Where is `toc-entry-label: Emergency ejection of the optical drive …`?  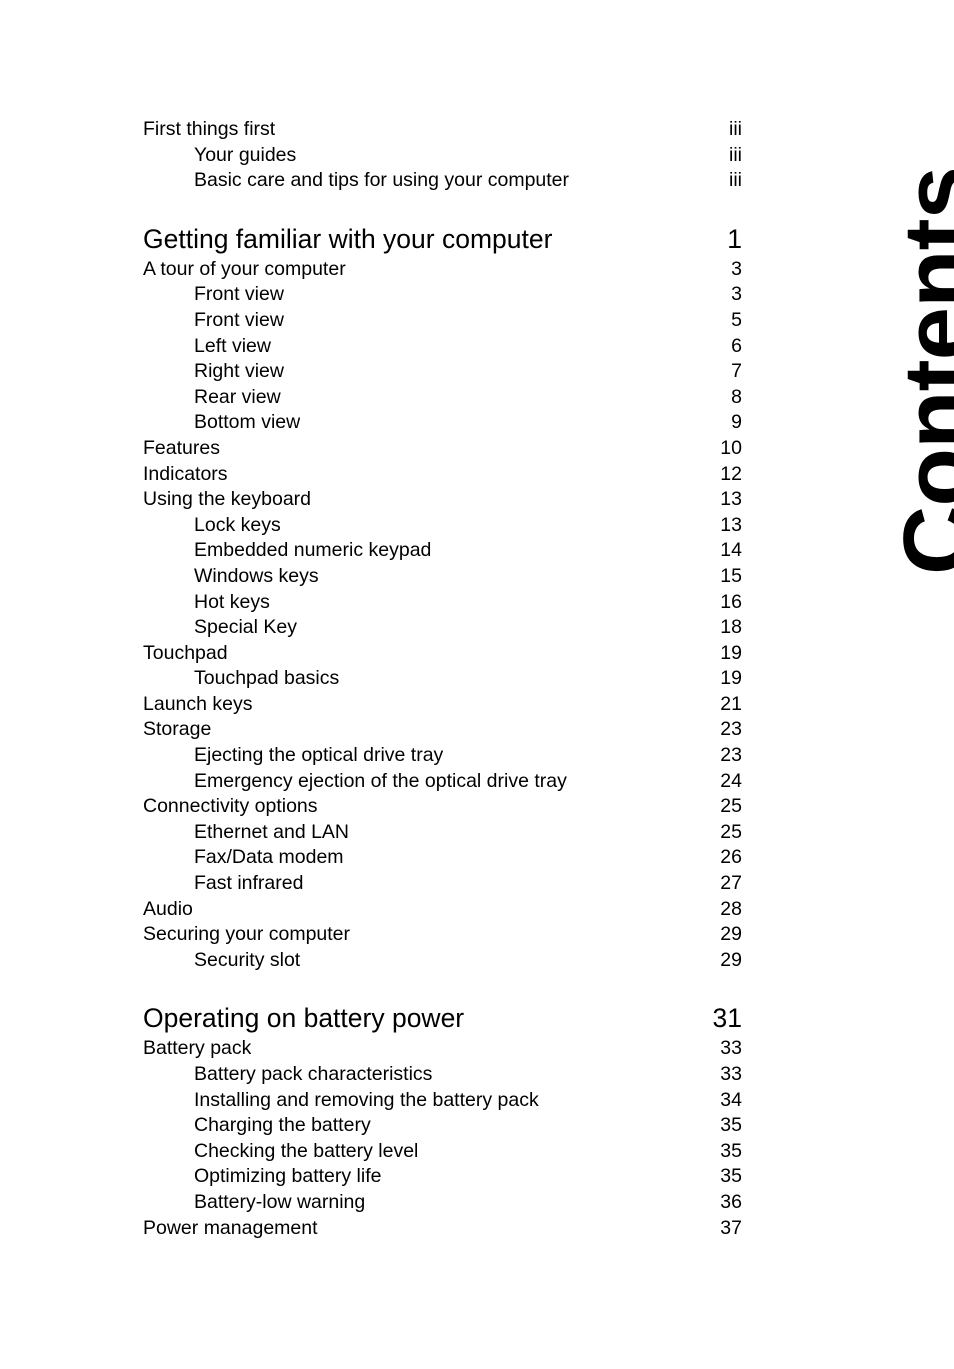
toc-entry-label: Emergency ejection of the optical drive … is located at coordinates (380, 780).